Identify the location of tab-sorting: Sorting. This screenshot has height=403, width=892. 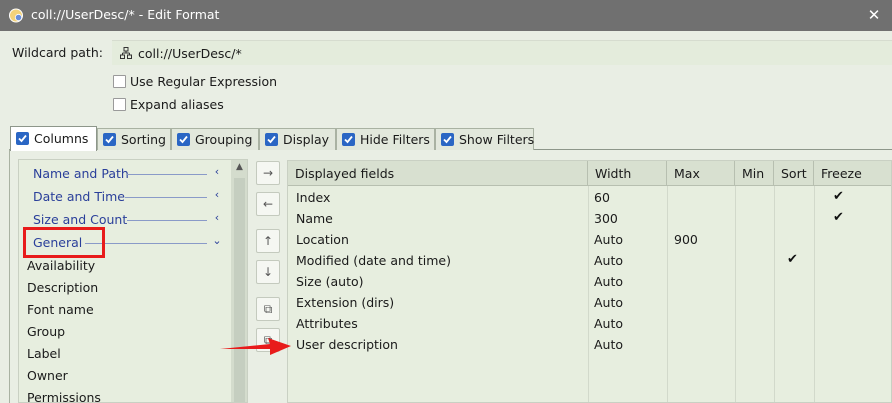
(134, 139).